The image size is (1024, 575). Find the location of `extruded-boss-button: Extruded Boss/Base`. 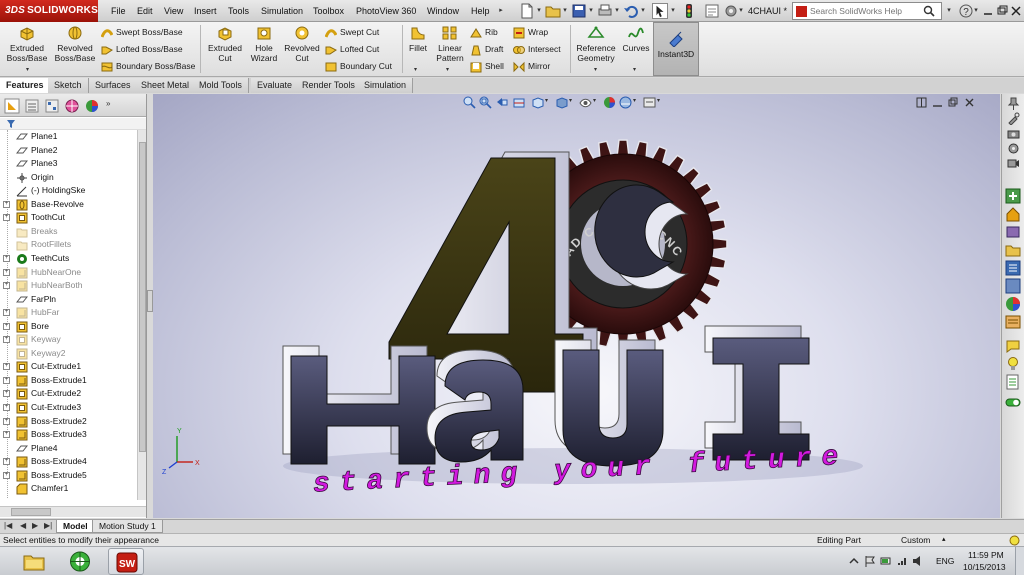

extruded-boss-button: Extruded Boss/Base is located at coordinates (27, 44).